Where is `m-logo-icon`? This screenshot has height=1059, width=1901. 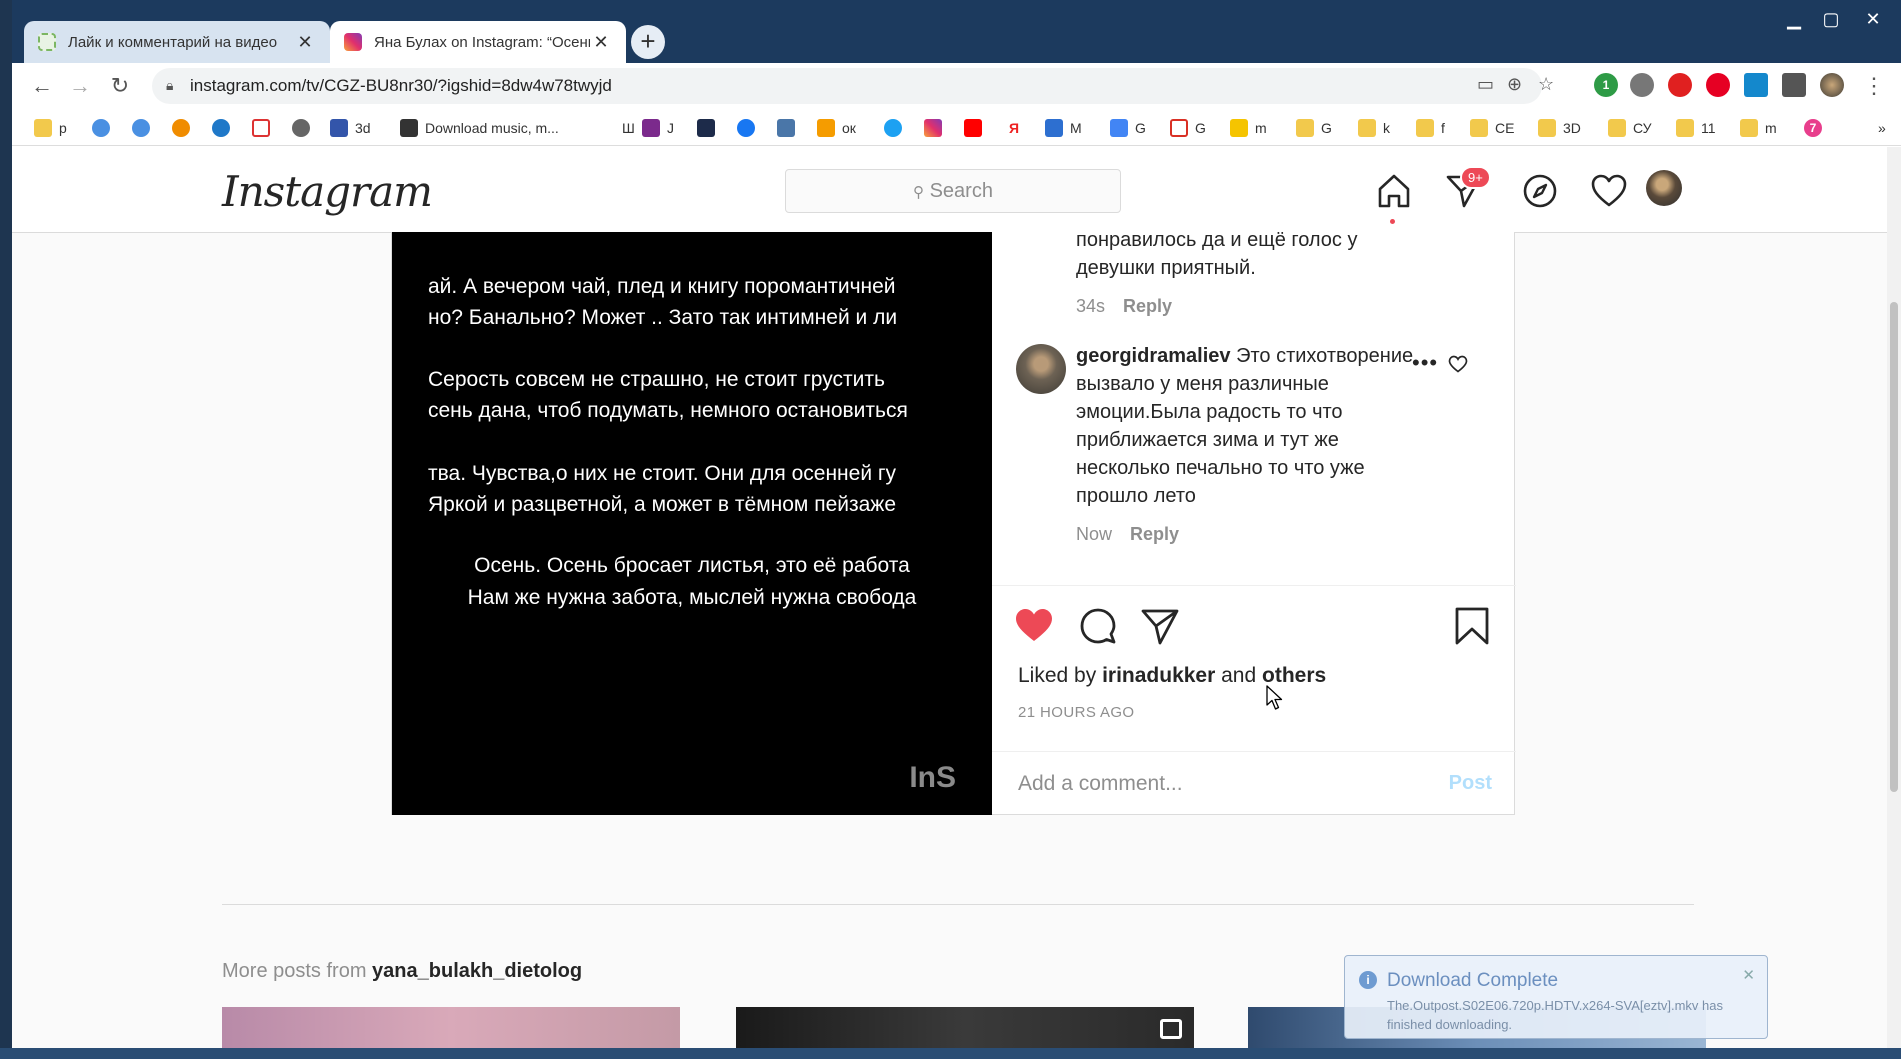
m-logo-icon is located at coordinates (221, 128).